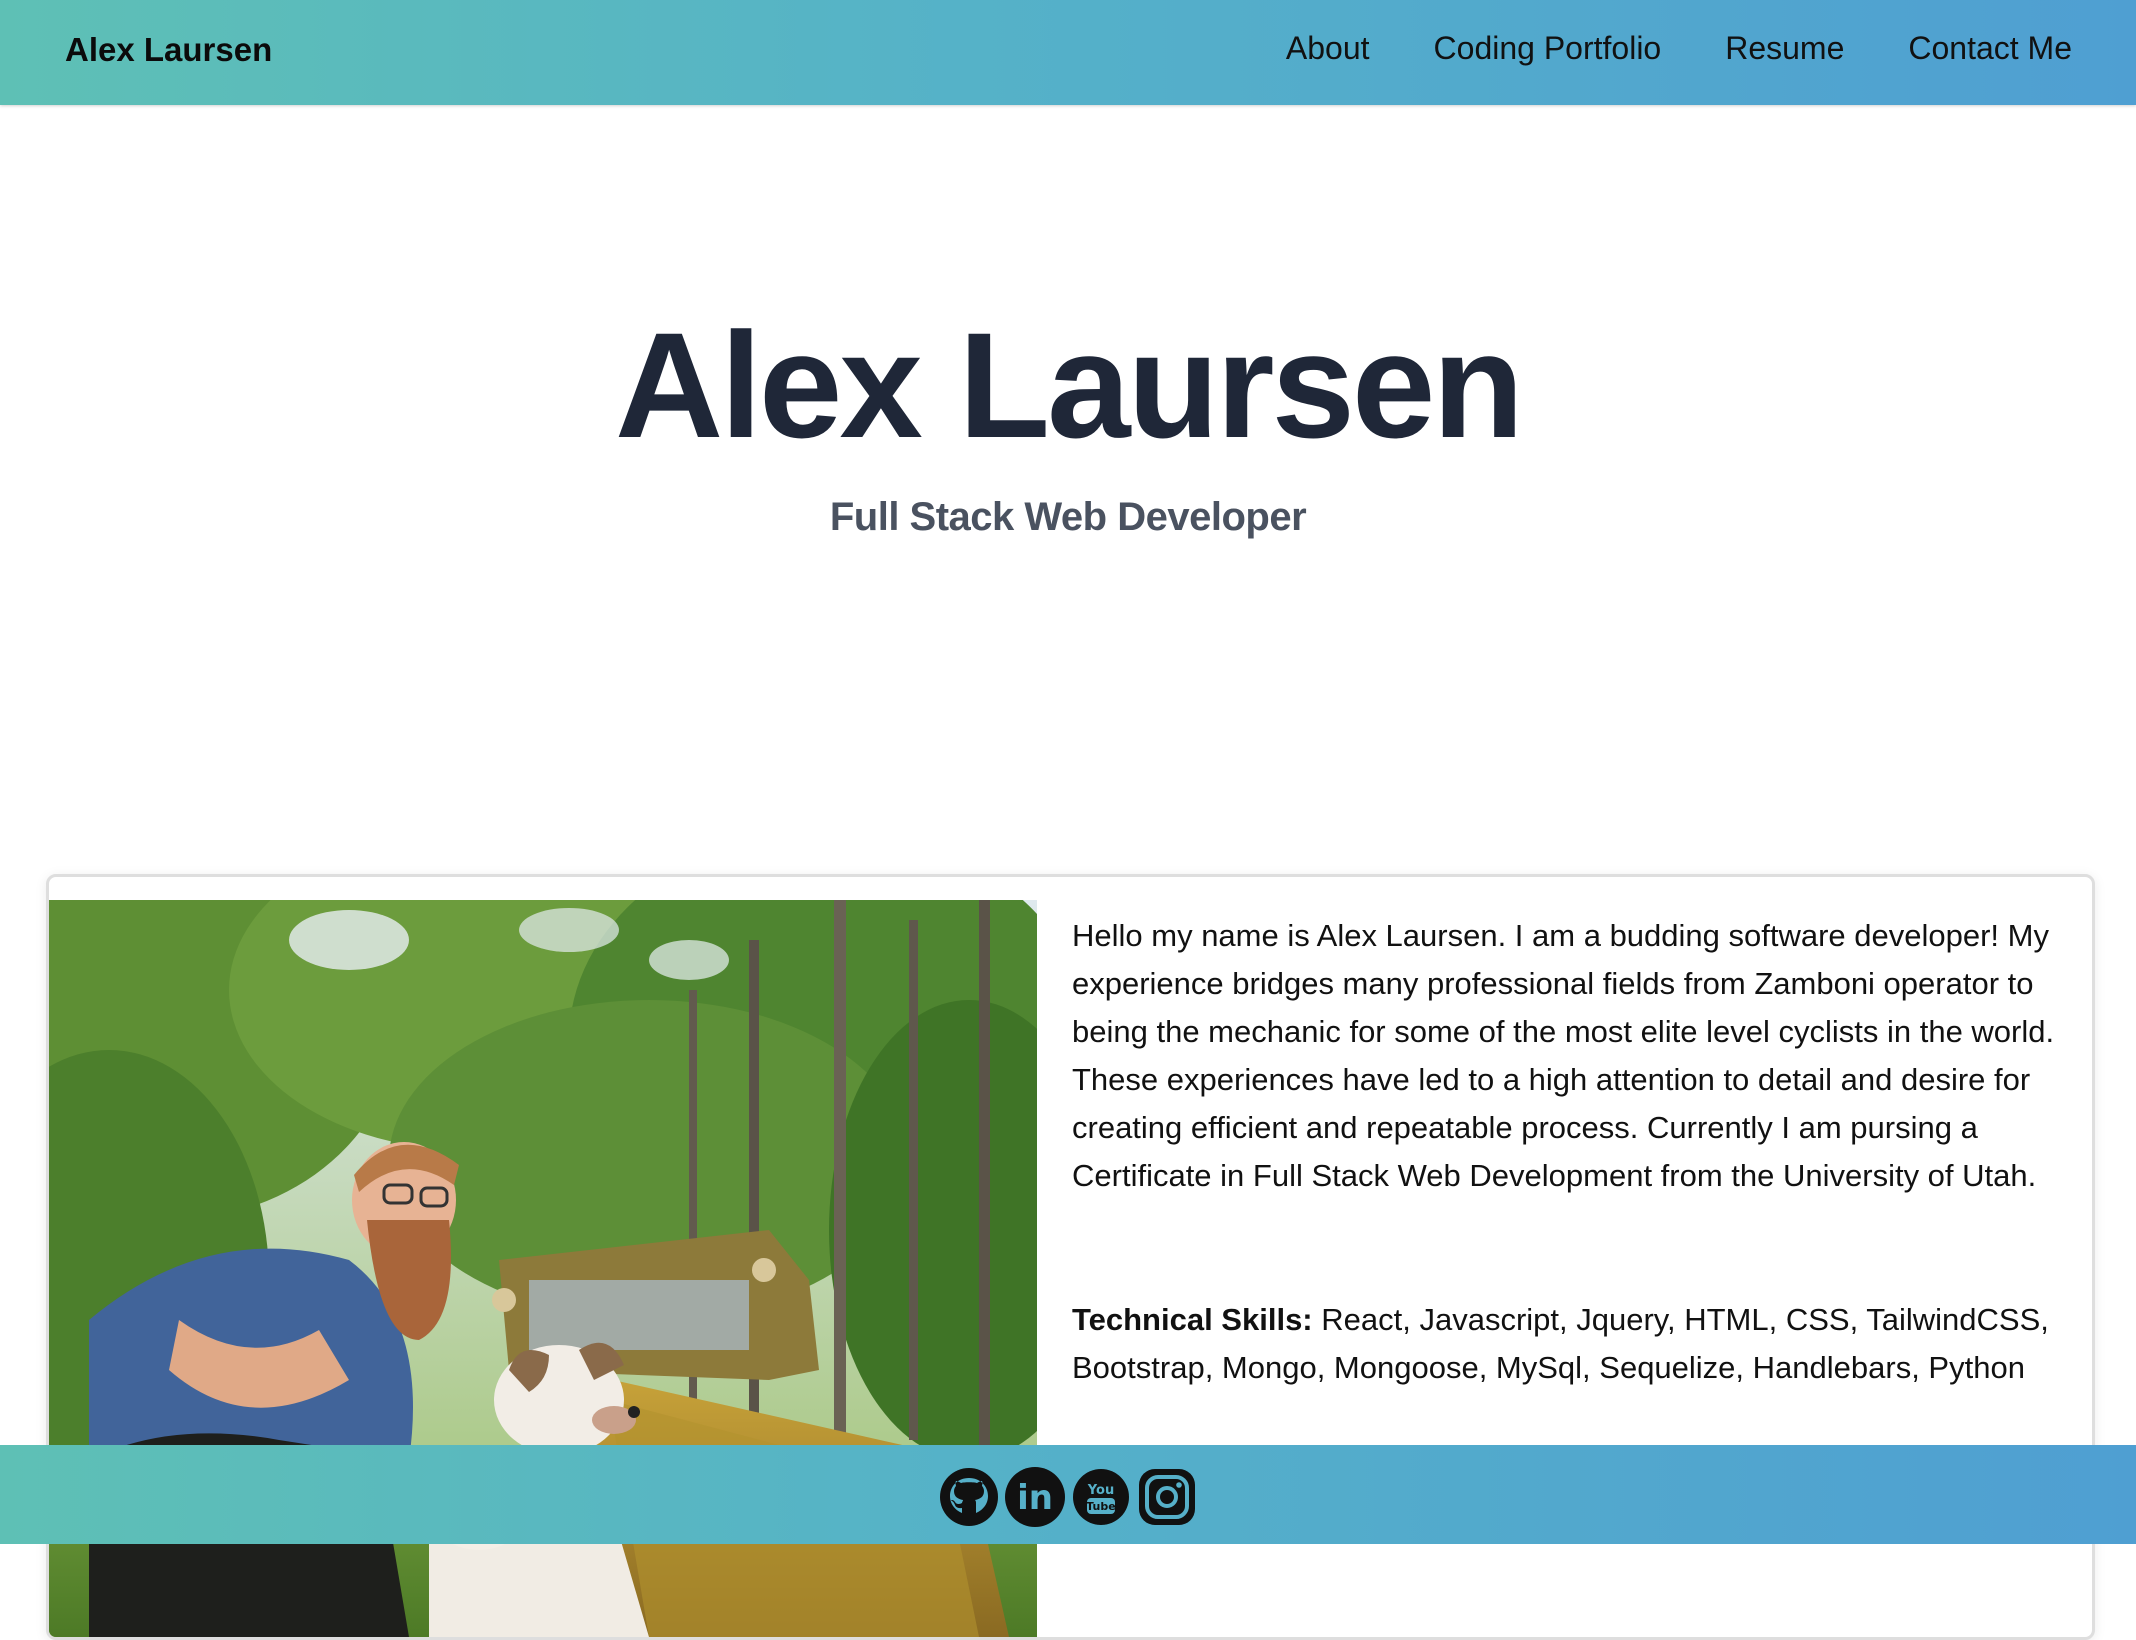  What do you see at coordinates (1100, 1490) in the screenshot?
I see `youtube-icon-text-top: You` at bounding box center [1100, 1490].